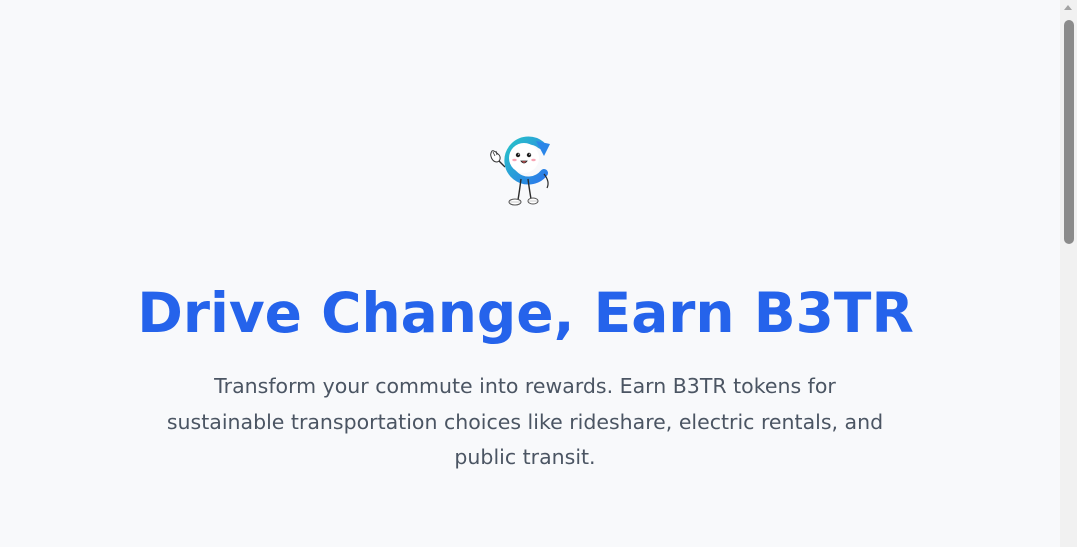 The height and width of the screenshot is (547, 1077). What do you see at coordinates (525, 313) in the screenshot?
I see `hero-title: Drive Change, Earn B3TR` at bounding box center [525, 313].